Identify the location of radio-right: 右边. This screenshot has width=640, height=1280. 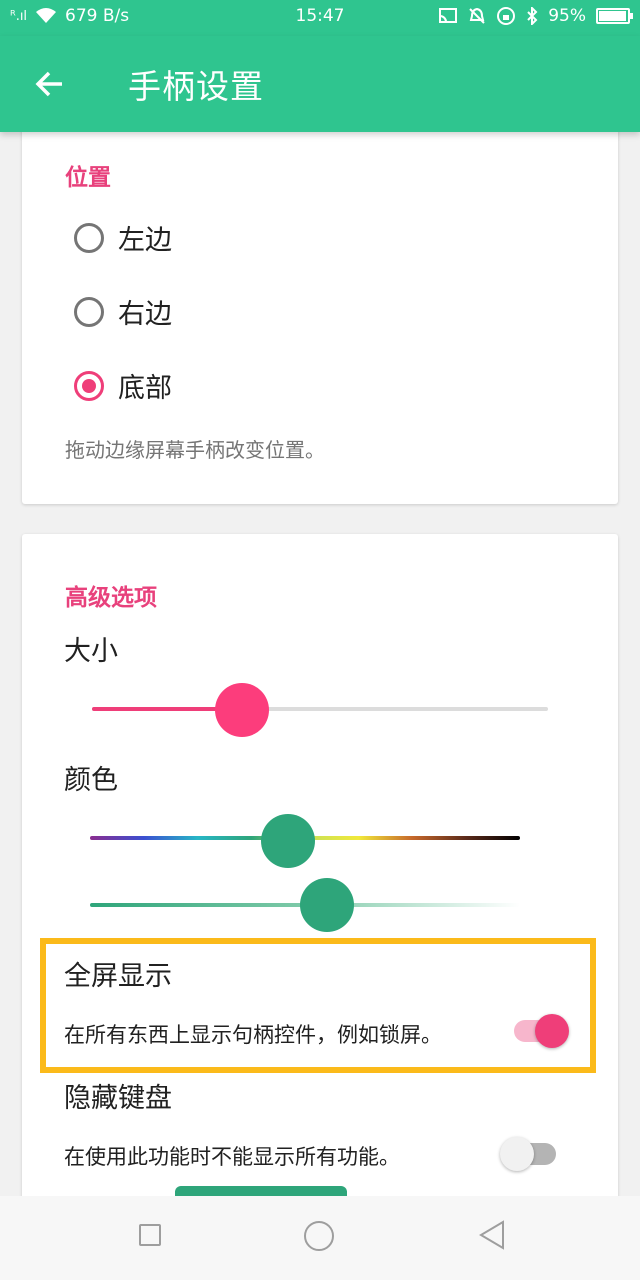
(123, 311).